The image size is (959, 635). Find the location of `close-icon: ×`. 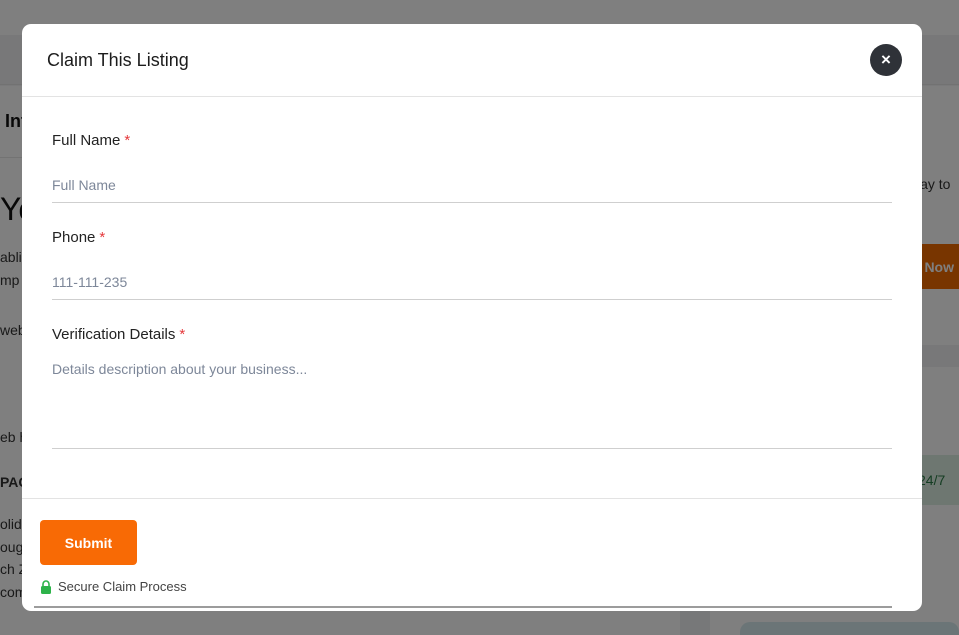

close-icon: × is located at coordinates (886, 59).